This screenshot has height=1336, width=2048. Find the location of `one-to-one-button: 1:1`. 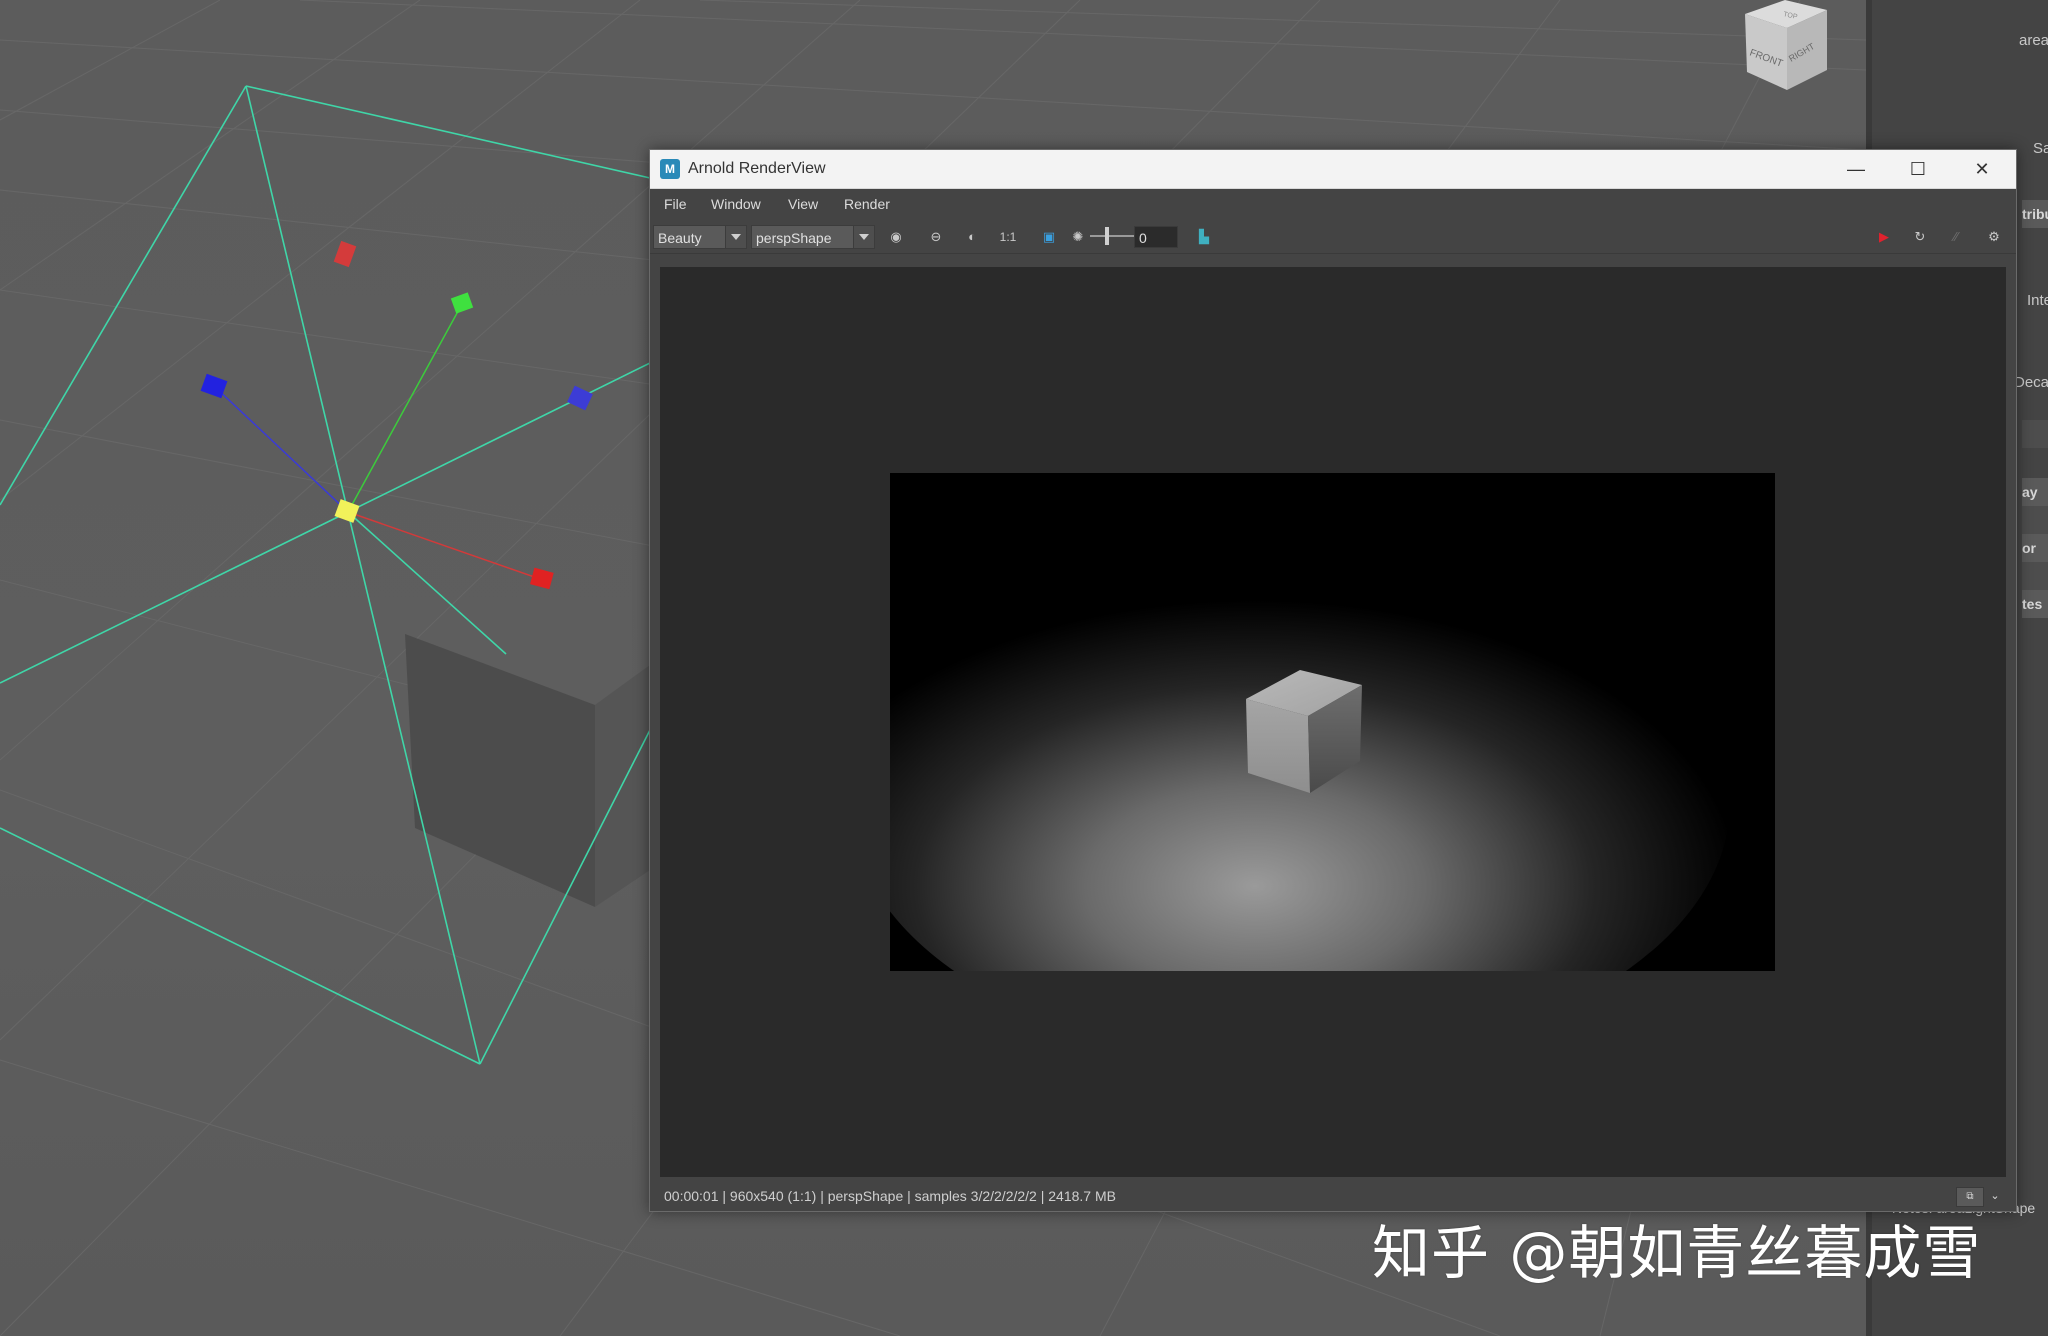

one-to-one-button: 1:1 is located at coordinates (1008, 237).